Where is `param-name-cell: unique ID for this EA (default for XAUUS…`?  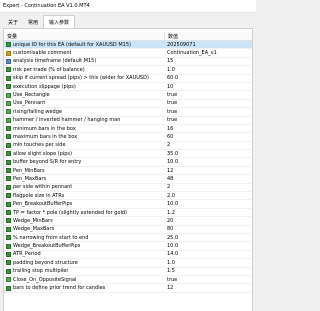
param-name-cell: unique ID for this EA (default for XAUUS… is located at coordinates (84, 45).